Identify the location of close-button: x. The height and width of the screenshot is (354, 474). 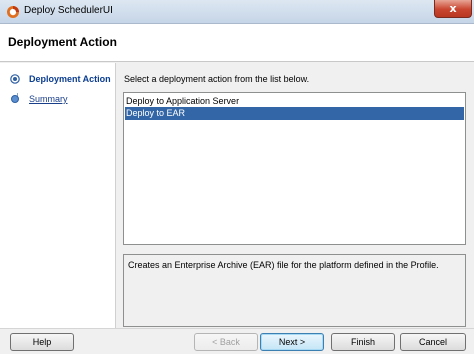
(453, 9).